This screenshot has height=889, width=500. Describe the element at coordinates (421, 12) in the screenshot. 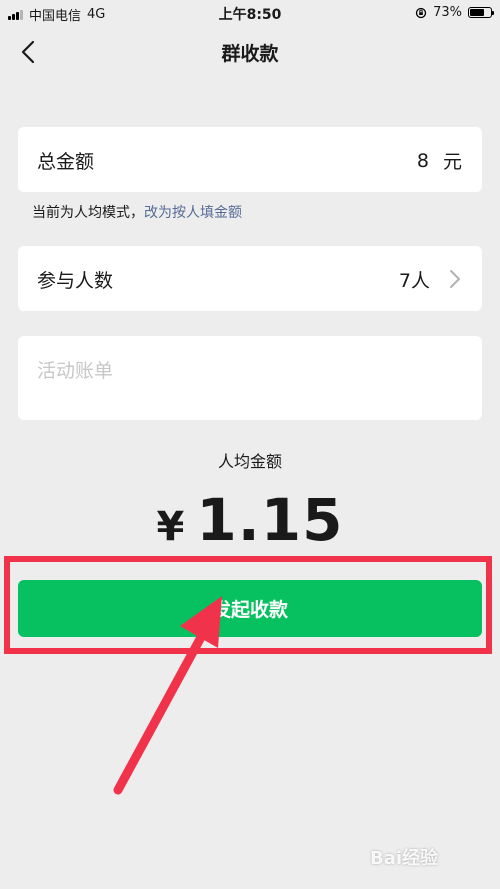

I see `rotation-lock-icon` at that location.